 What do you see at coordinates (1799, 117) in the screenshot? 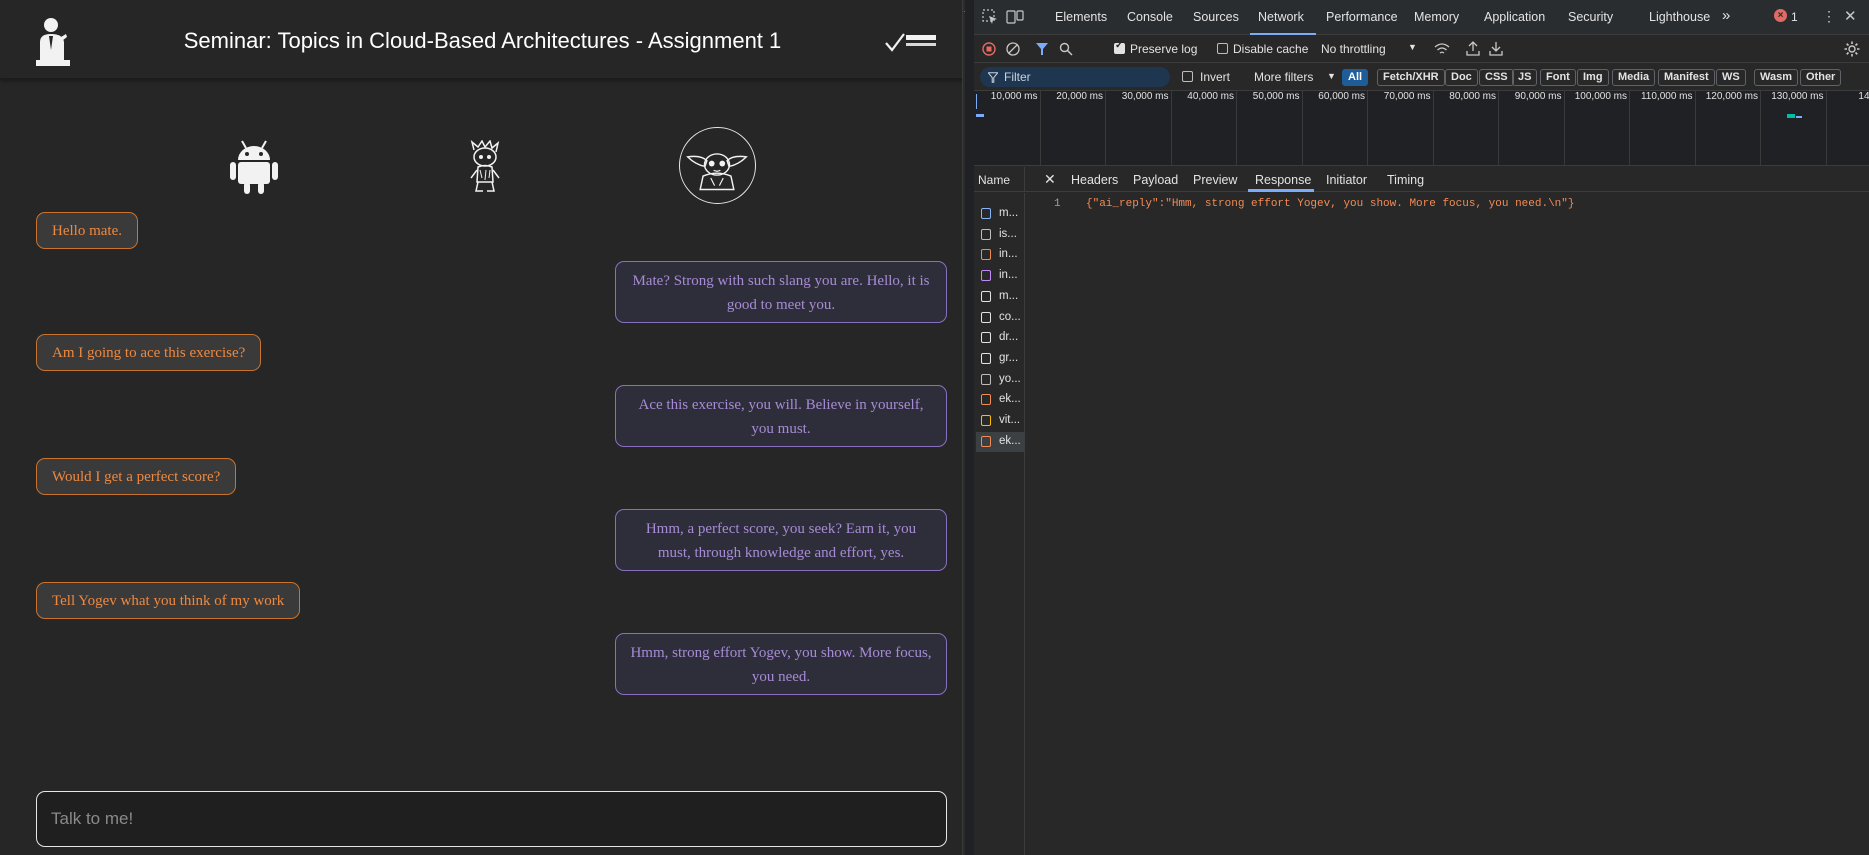
I see `timeline-request-bar` at bounding box center [1799, 117].